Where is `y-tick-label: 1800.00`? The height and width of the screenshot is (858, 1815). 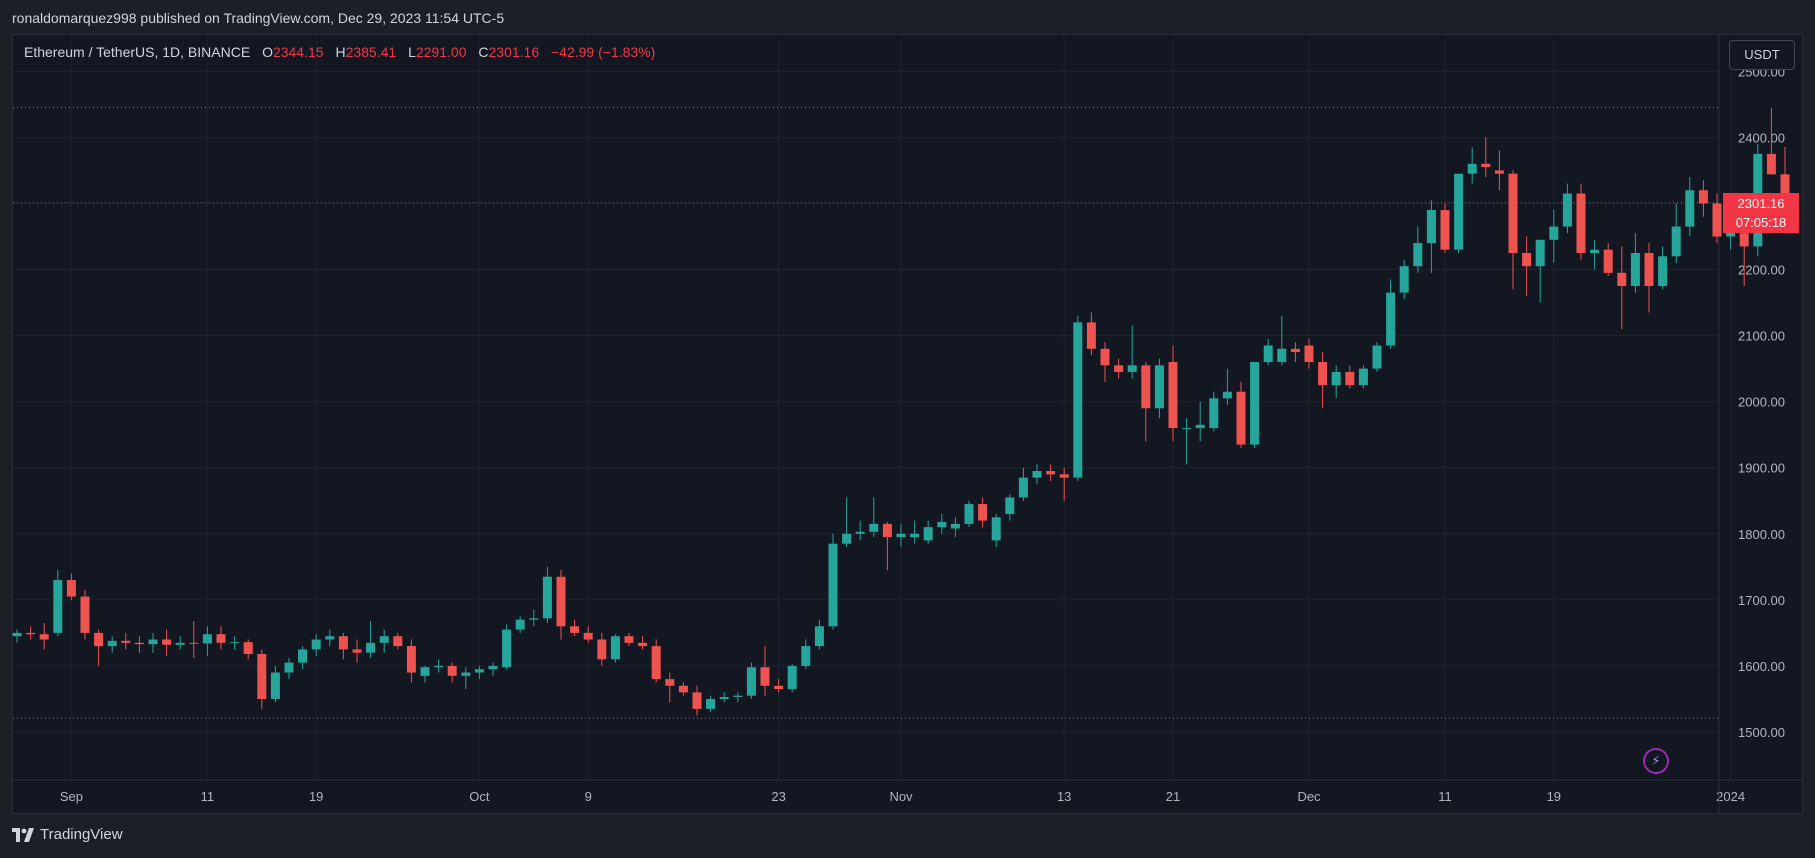 y-tick-label: 1800.00 is located at coordinates (1761, 534).